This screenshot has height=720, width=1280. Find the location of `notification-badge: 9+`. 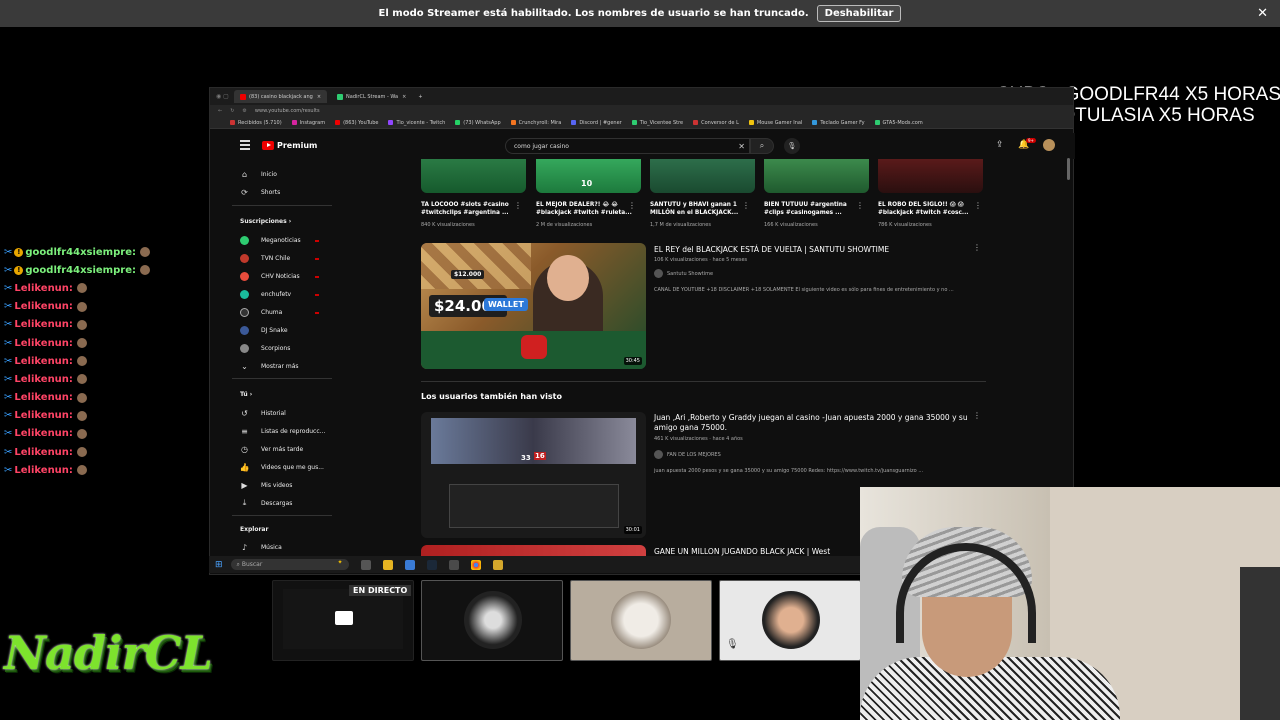

notification-badge: 9+ is located at coordinates (1031, 140).